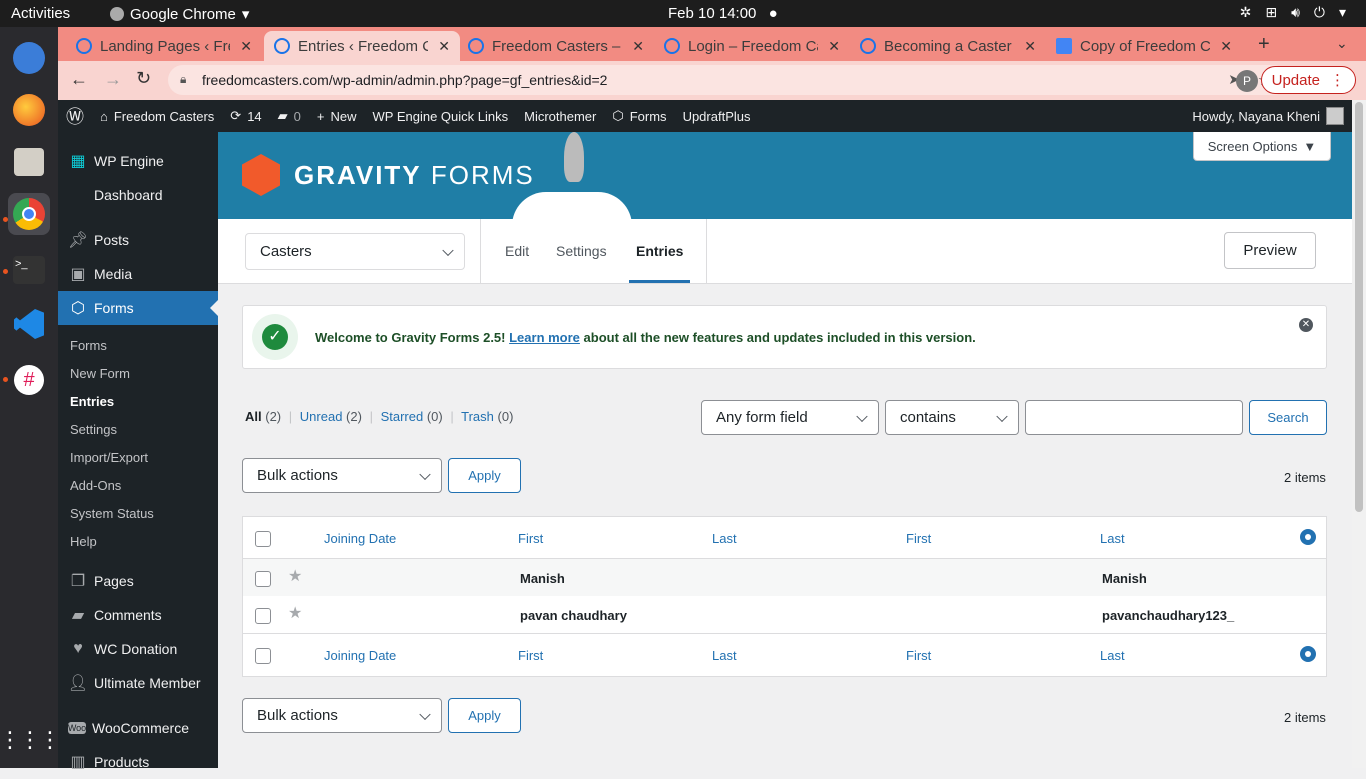  I want to click on search-operator-select: contains, so click(952, 417).